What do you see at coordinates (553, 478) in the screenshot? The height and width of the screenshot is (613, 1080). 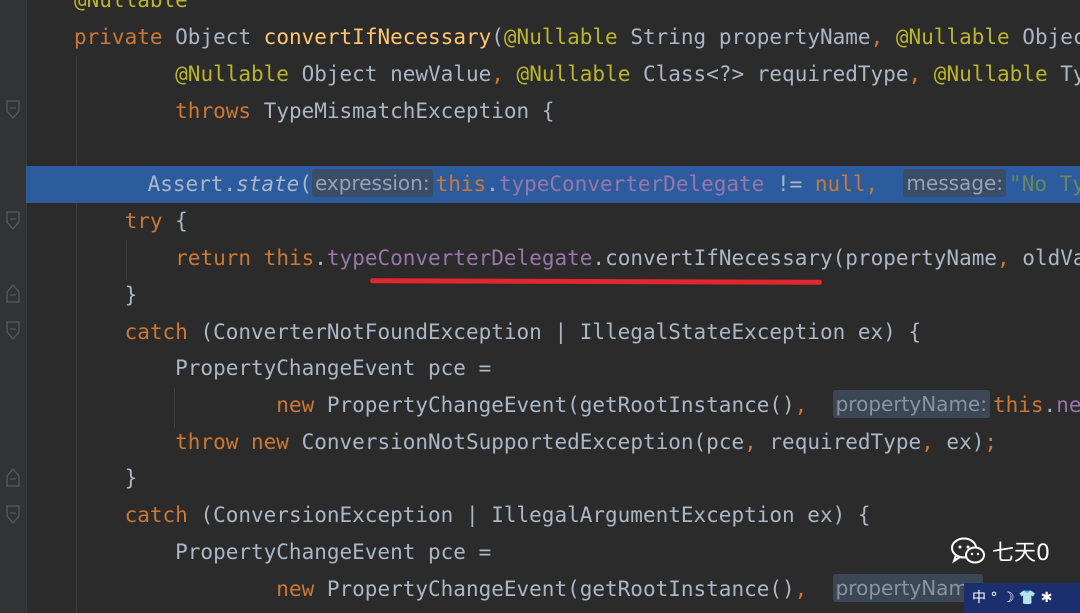 I see `code-line: }` at bounding box center [553, 478].